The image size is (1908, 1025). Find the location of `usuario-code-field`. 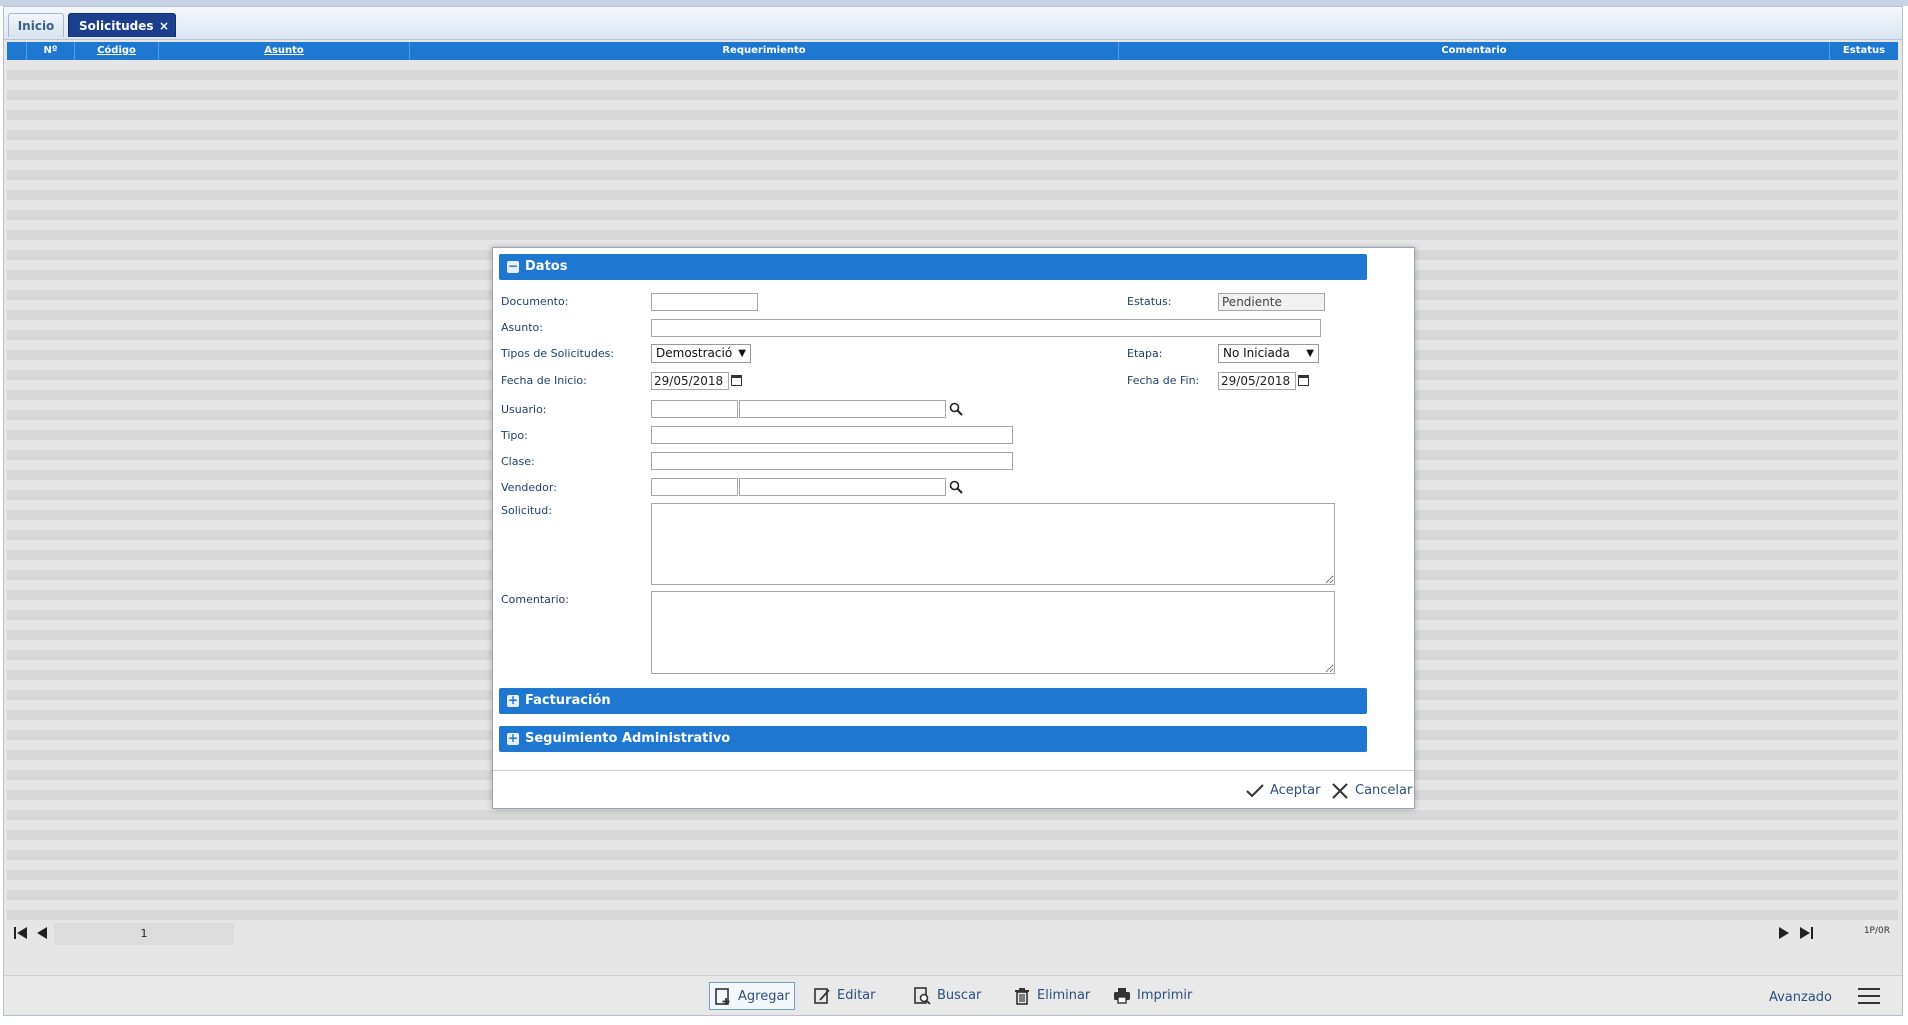

usuario-code-field is located at coordinates (694, 409).